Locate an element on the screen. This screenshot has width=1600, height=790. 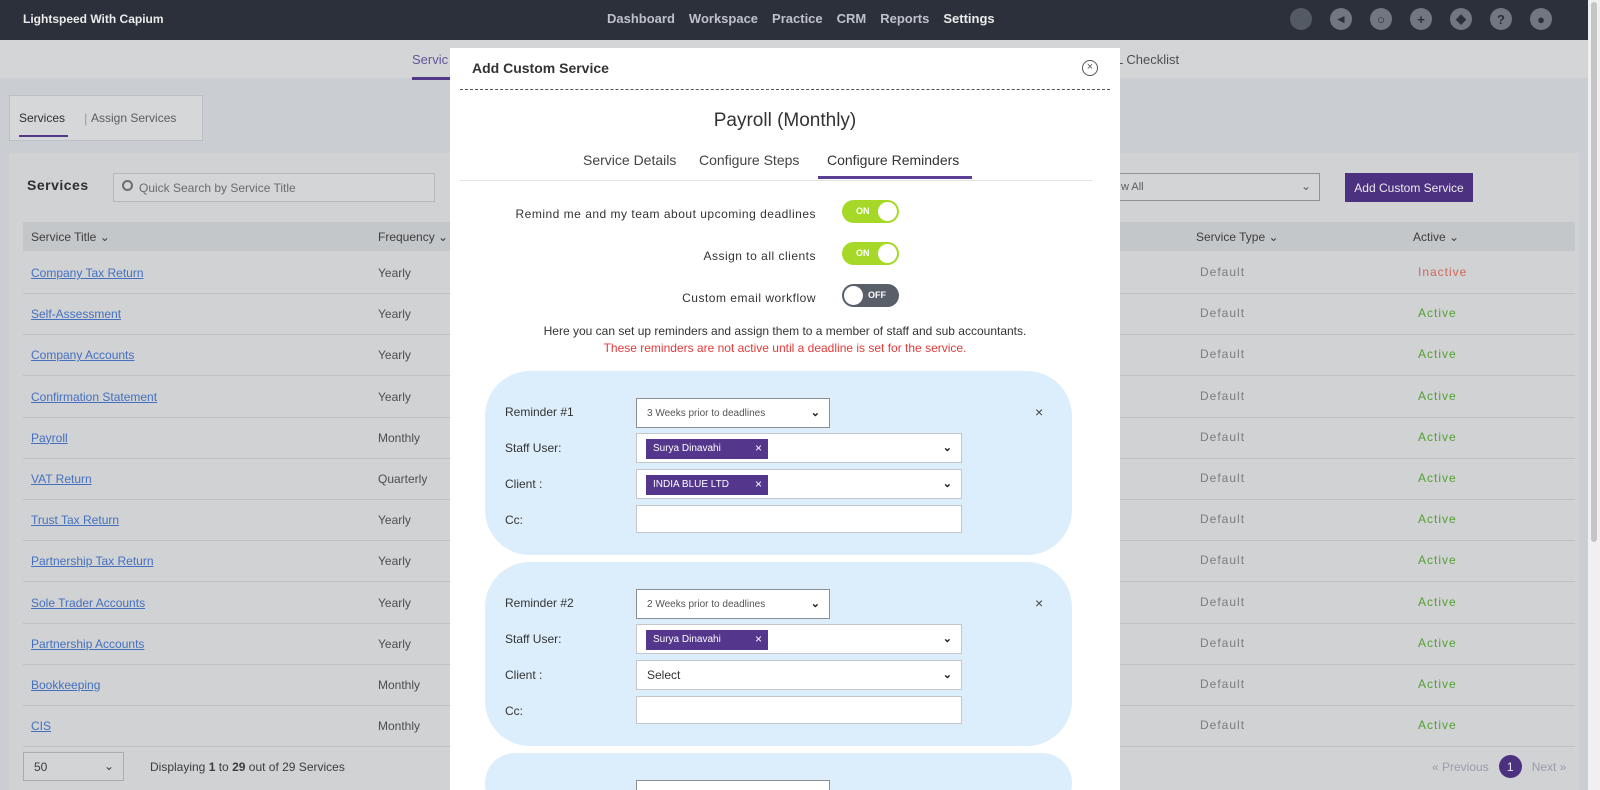
reminder-timing-select: 3 Weeks prior to deadlines ⌄ is located at coordinates (733, 413).